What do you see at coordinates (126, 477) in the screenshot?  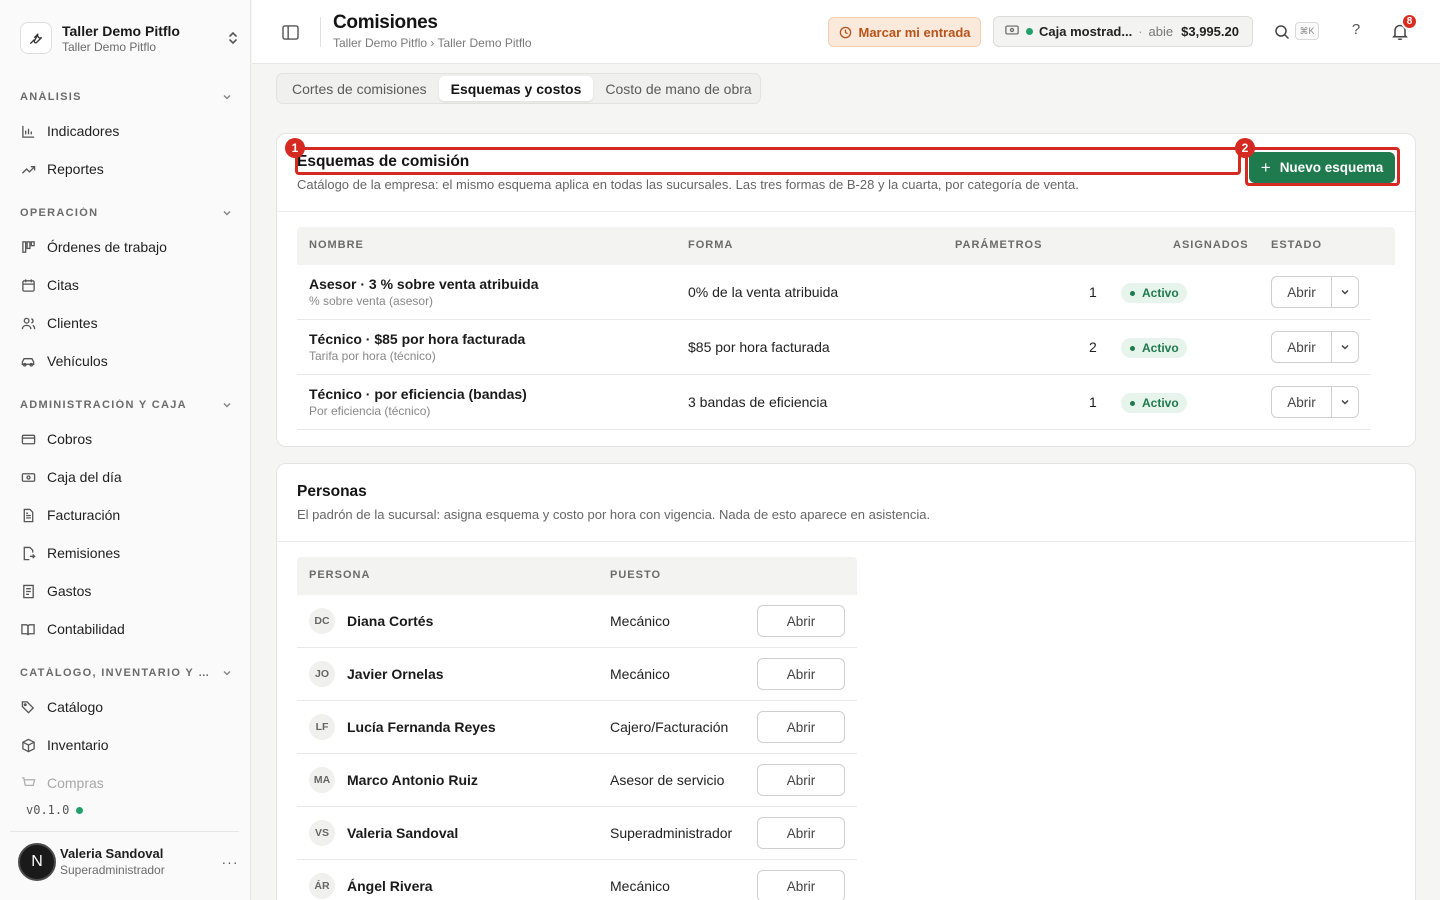 I see `sidebar-item-caja: Caja del día` at bounding box center [126, 477].